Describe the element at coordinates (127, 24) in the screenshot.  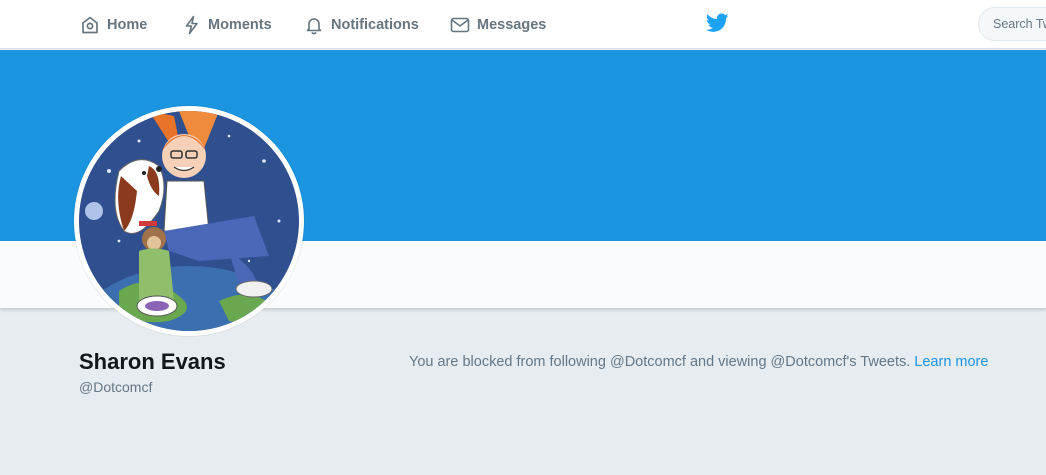
I see `nav-home-label: Home` at that location.